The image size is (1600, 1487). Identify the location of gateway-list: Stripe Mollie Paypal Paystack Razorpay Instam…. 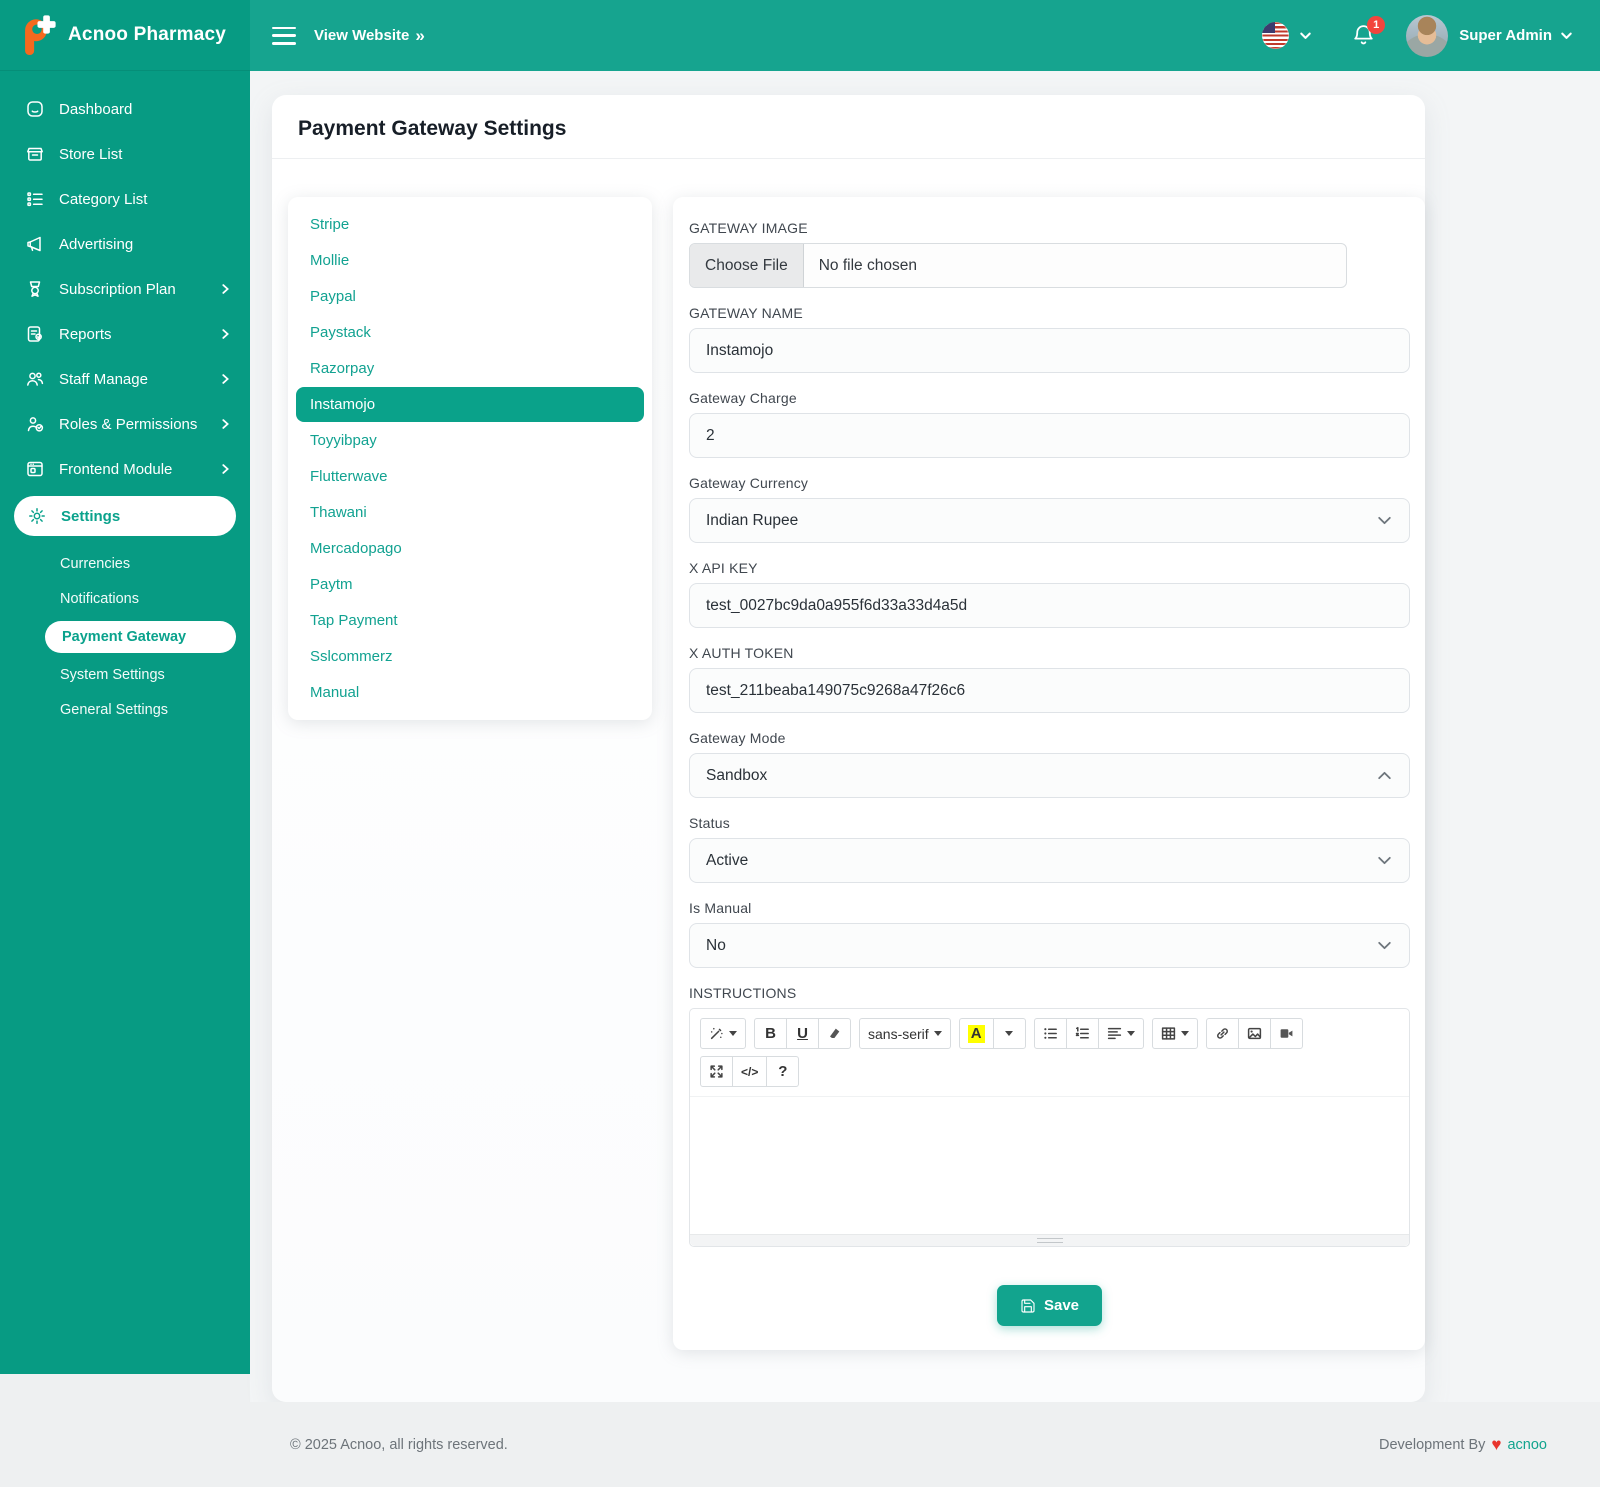
(470, 458).